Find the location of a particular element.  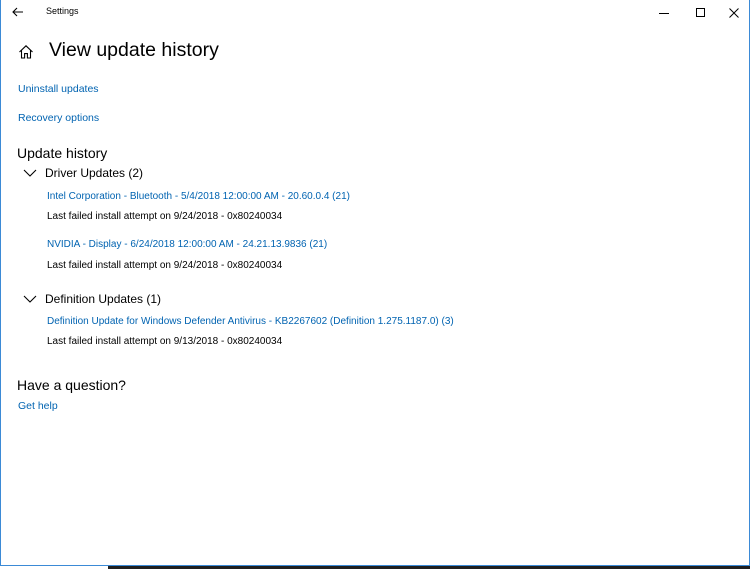

definition-updates-group-toggle: Definition Updates (1) is located at coordinates (92, 299).